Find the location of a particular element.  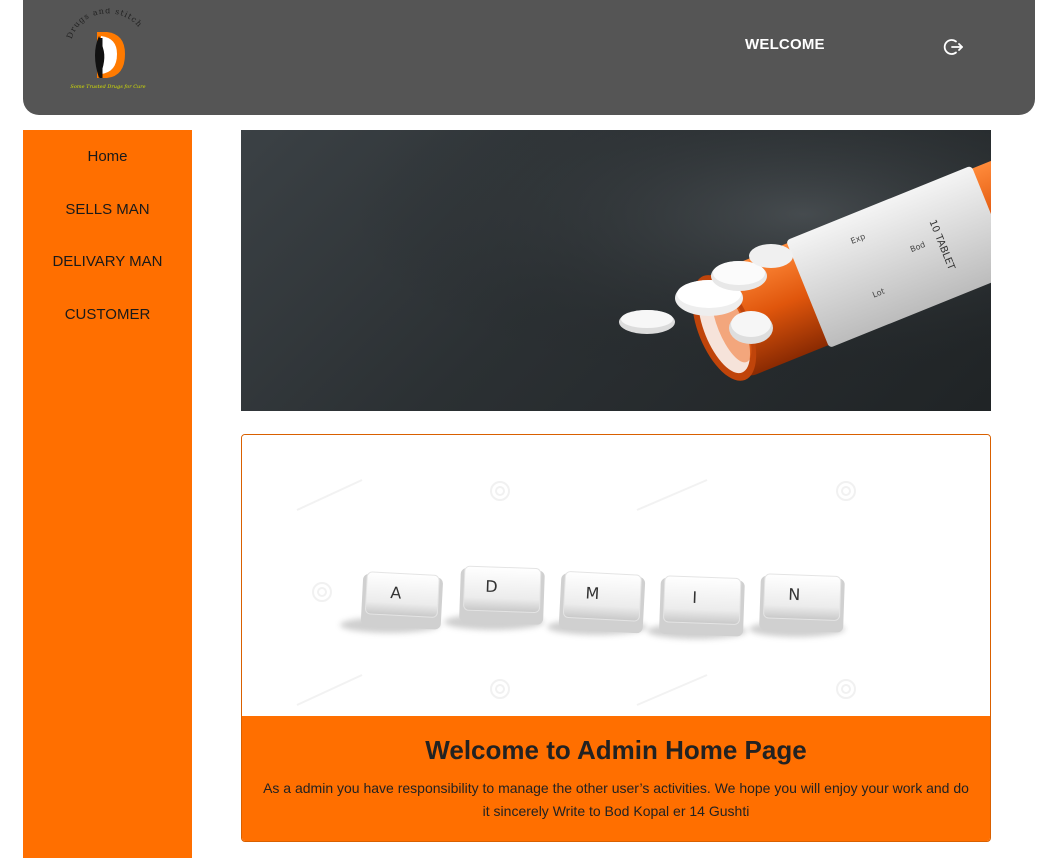

svg-text: Some Trusted Drugs for Cure is located at coordinates (107, 87).